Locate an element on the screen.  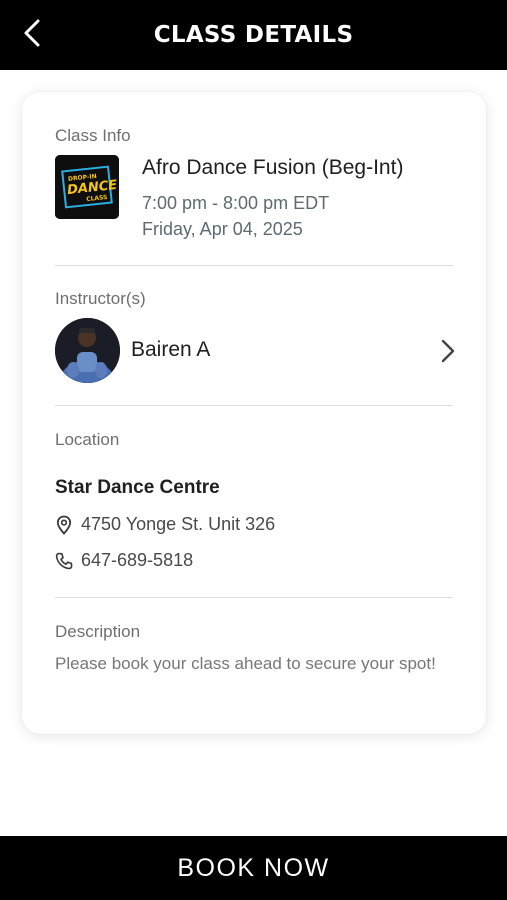
class-time: 7:00 pm - 8:00 pm EDT is located at coordinates (236, 203).